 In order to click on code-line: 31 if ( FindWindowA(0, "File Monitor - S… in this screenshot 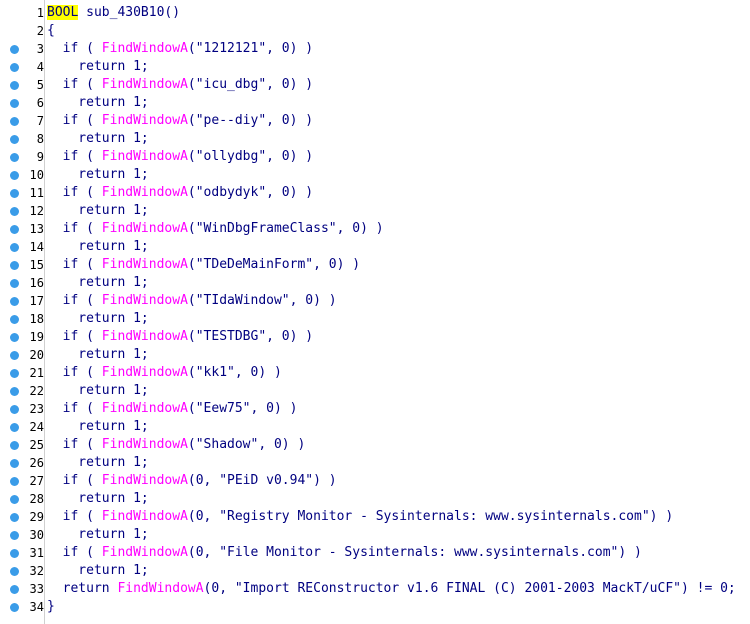, I will do `click(375, 553)`.